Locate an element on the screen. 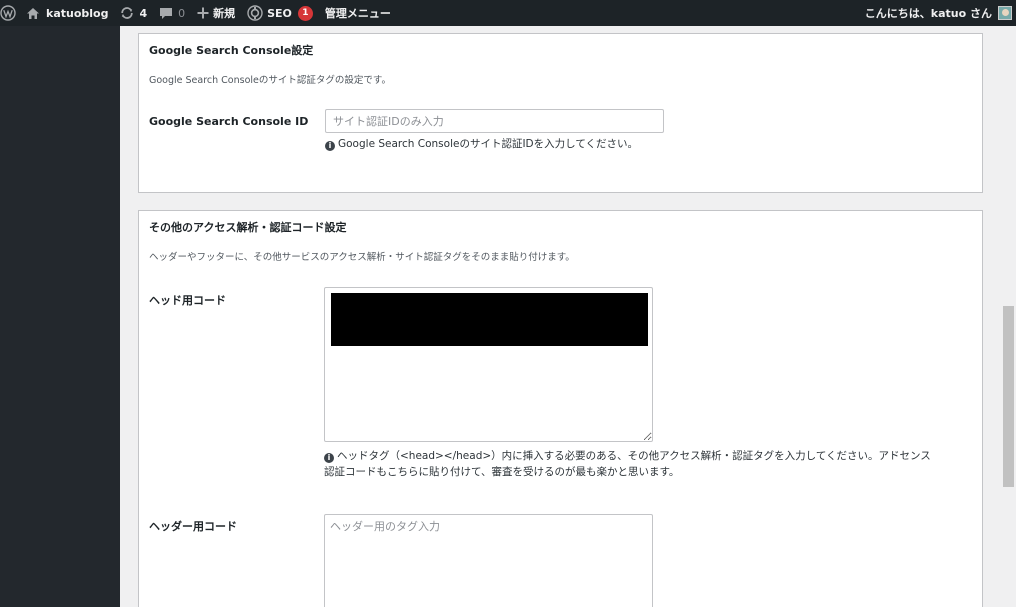 The width and height of the screenshot is (1016, 607). updates-icon is located at coordinates (127, 13).